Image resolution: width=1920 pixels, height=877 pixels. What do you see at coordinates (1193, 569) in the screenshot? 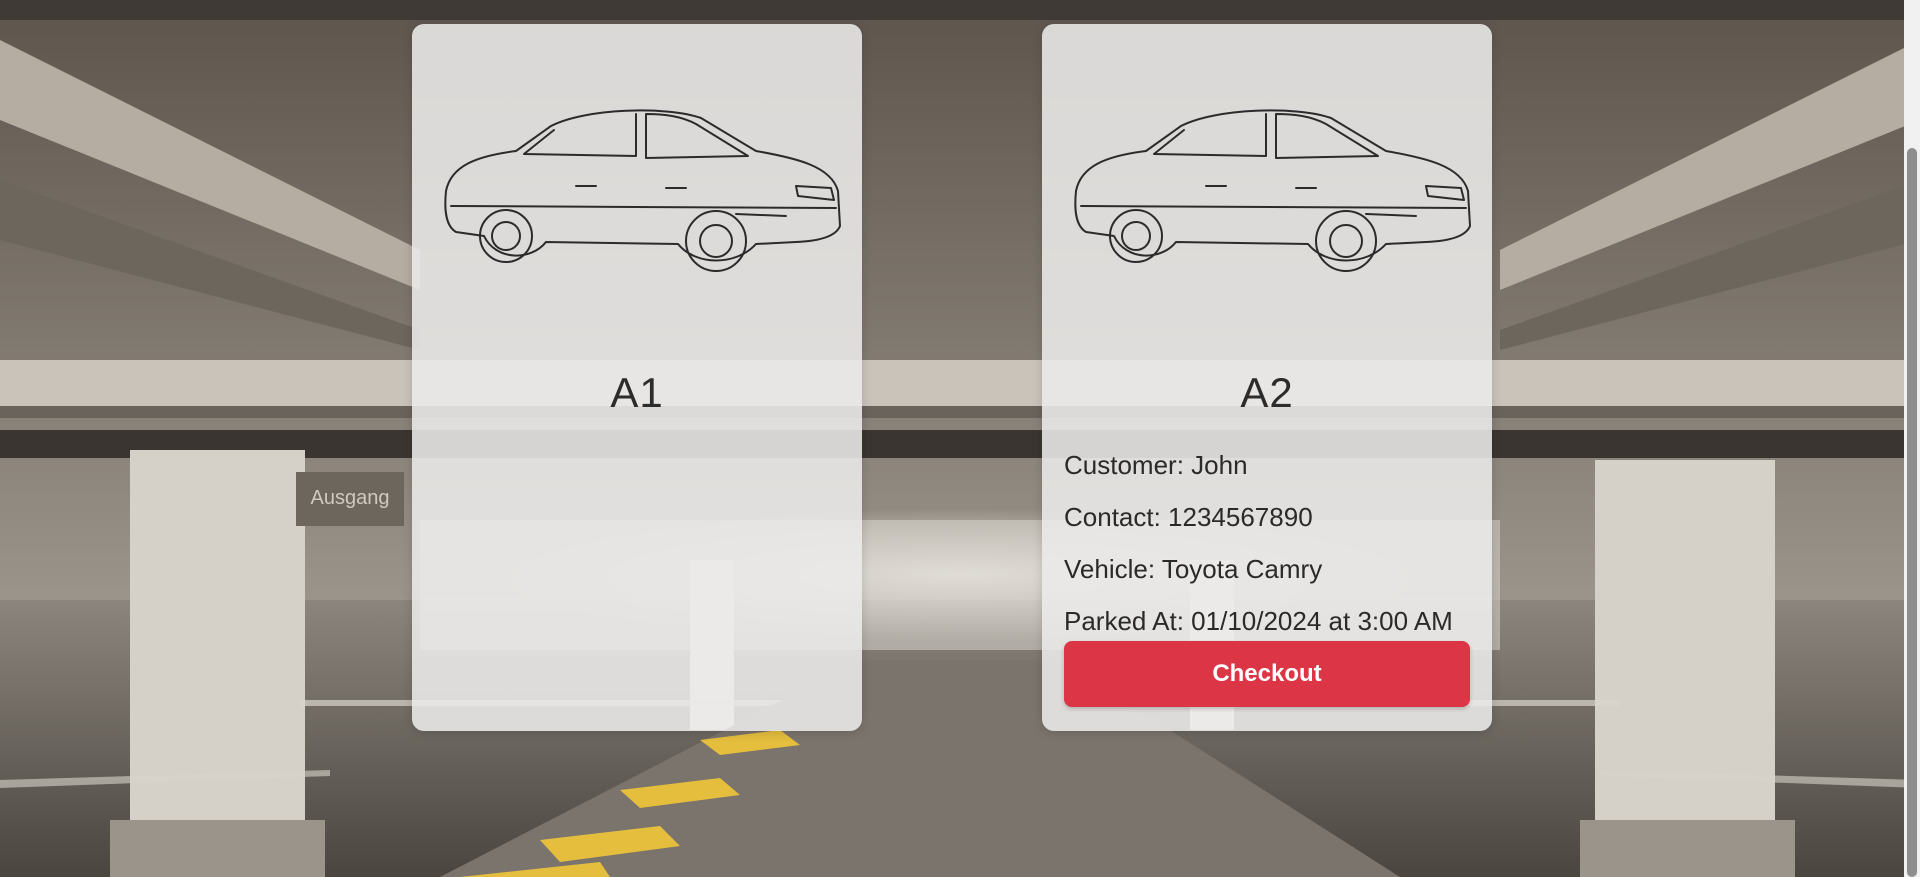
I see `vehicle-model: Vehicle: Toyota Camry` at bounding box center [1193, 569].